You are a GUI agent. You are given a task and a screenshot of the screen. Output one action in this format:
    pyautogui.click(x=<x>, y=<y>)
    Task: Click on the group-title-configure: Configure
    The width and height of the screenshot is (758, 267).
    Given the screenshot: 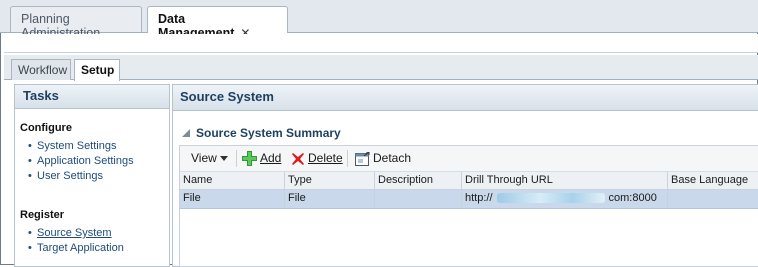 What is the action you would take?
    pyautogui.click(x=46, y=128)
    